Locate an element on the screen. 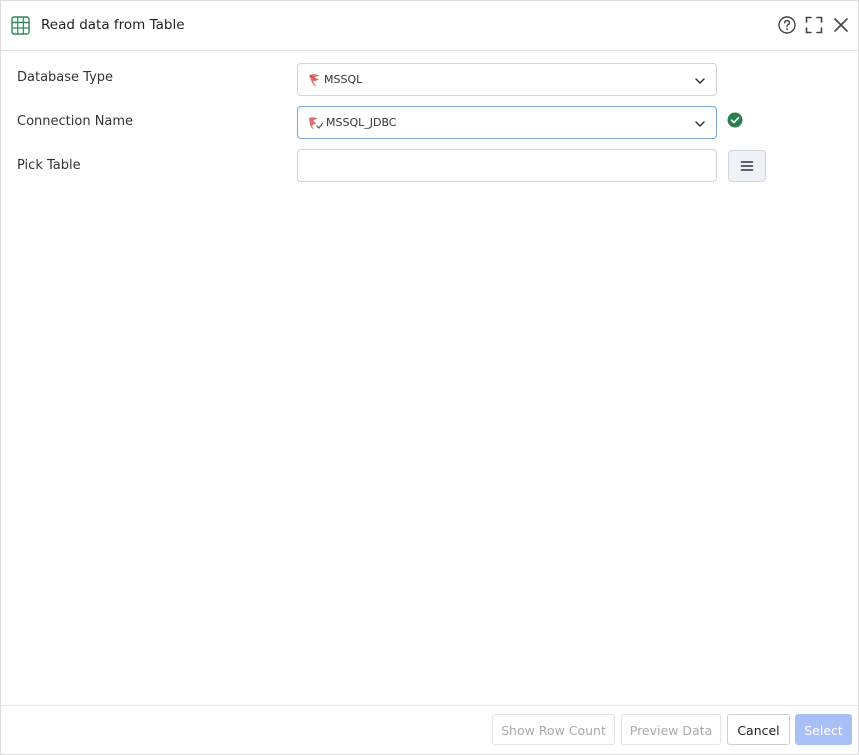 The image size is (859, 755). connection-name-select: MSSQL_JDBC is located at coordinates (507, 122).